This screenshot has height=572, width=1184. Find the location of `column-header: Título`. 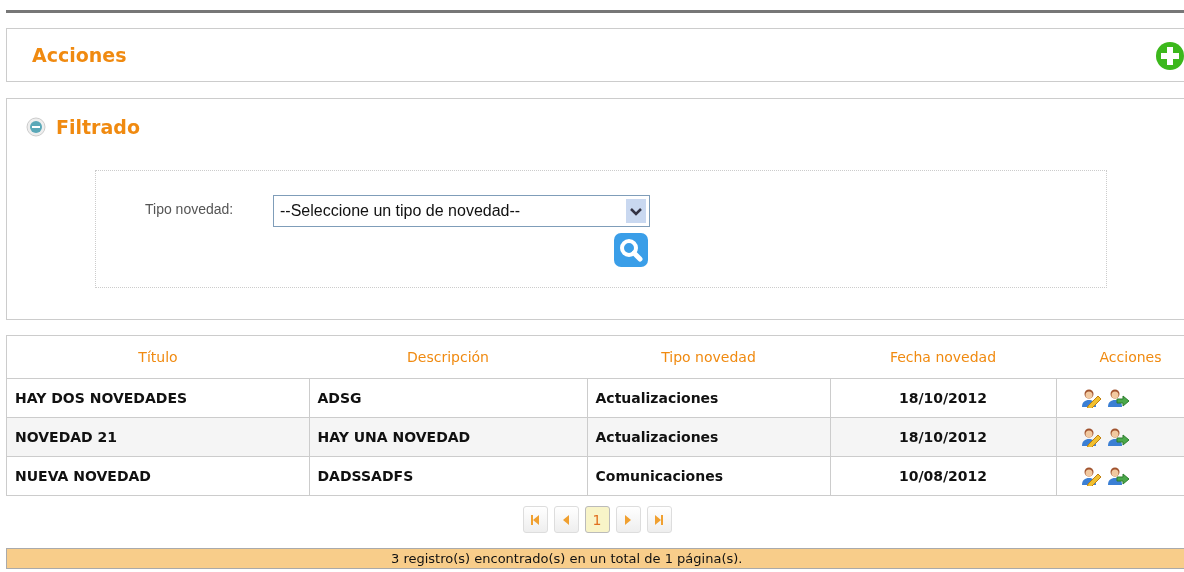

column-header: Título is located at coordinates (157, 357).